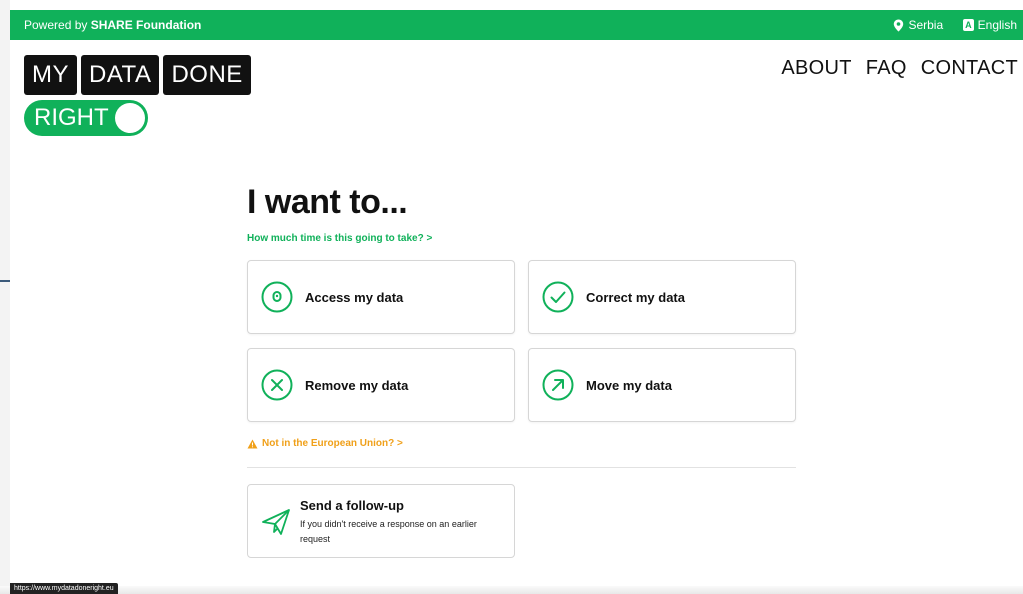 The width and height of the screenshot is (1023, 594). Describe the element at coordinates (886, 68) in the screenshot. I see `nav-faq: FAQ` at that location.